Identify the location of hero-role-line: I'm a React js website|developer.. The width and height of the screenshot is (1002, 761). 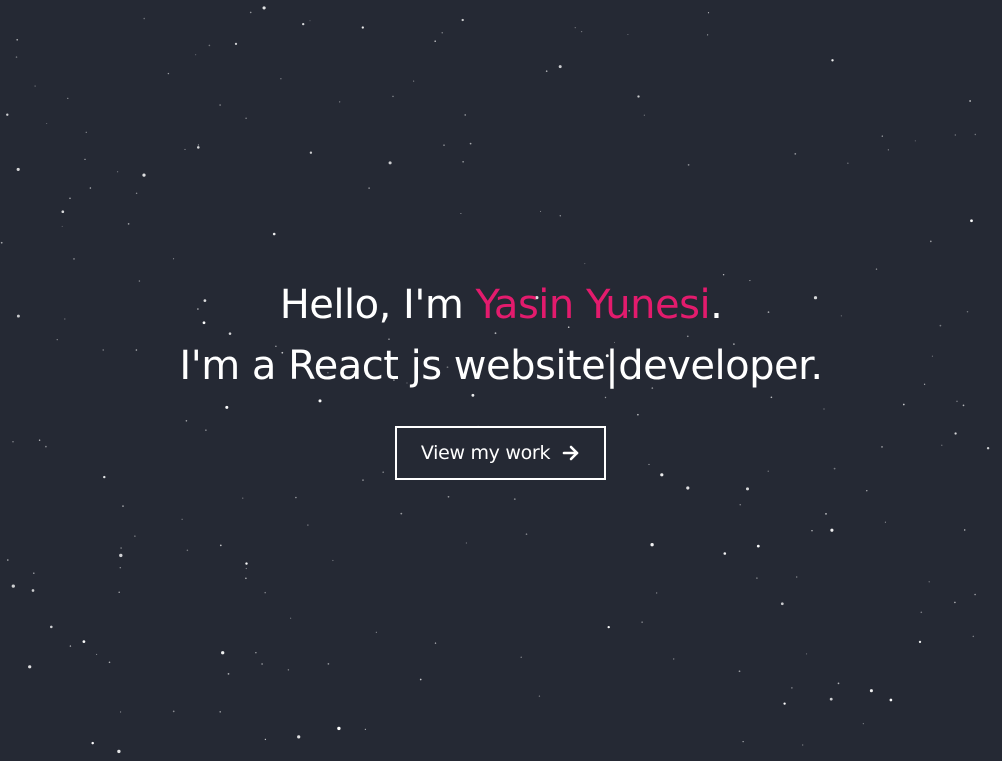
(501, 366).